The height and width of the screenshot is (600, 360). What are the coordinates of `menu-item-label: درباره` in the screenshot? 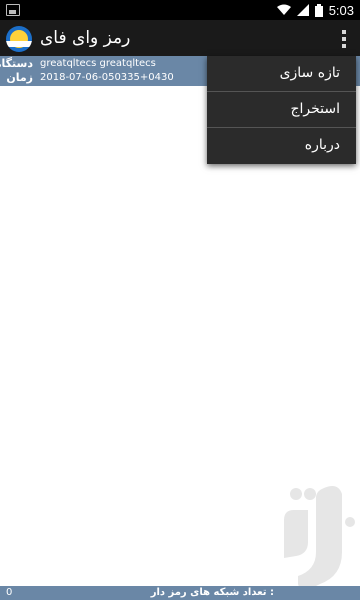 It's located at (322, 145).